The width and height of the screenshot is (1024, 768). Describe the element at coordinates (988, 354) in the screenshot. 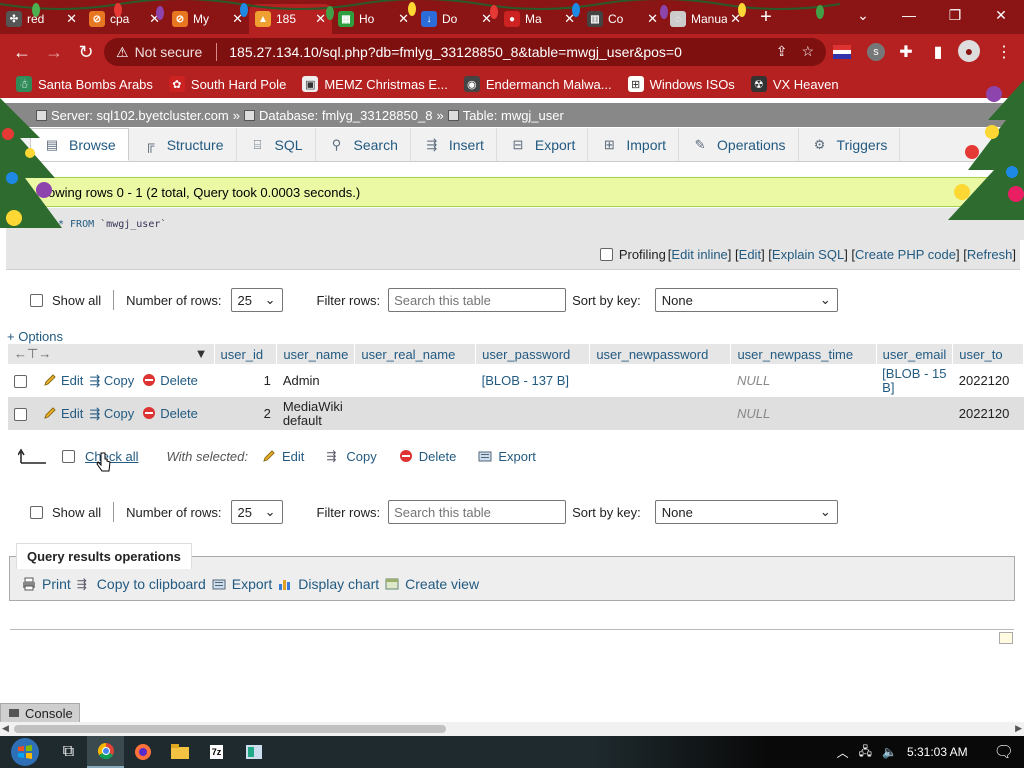

I see `column-header: user_to` at that location.